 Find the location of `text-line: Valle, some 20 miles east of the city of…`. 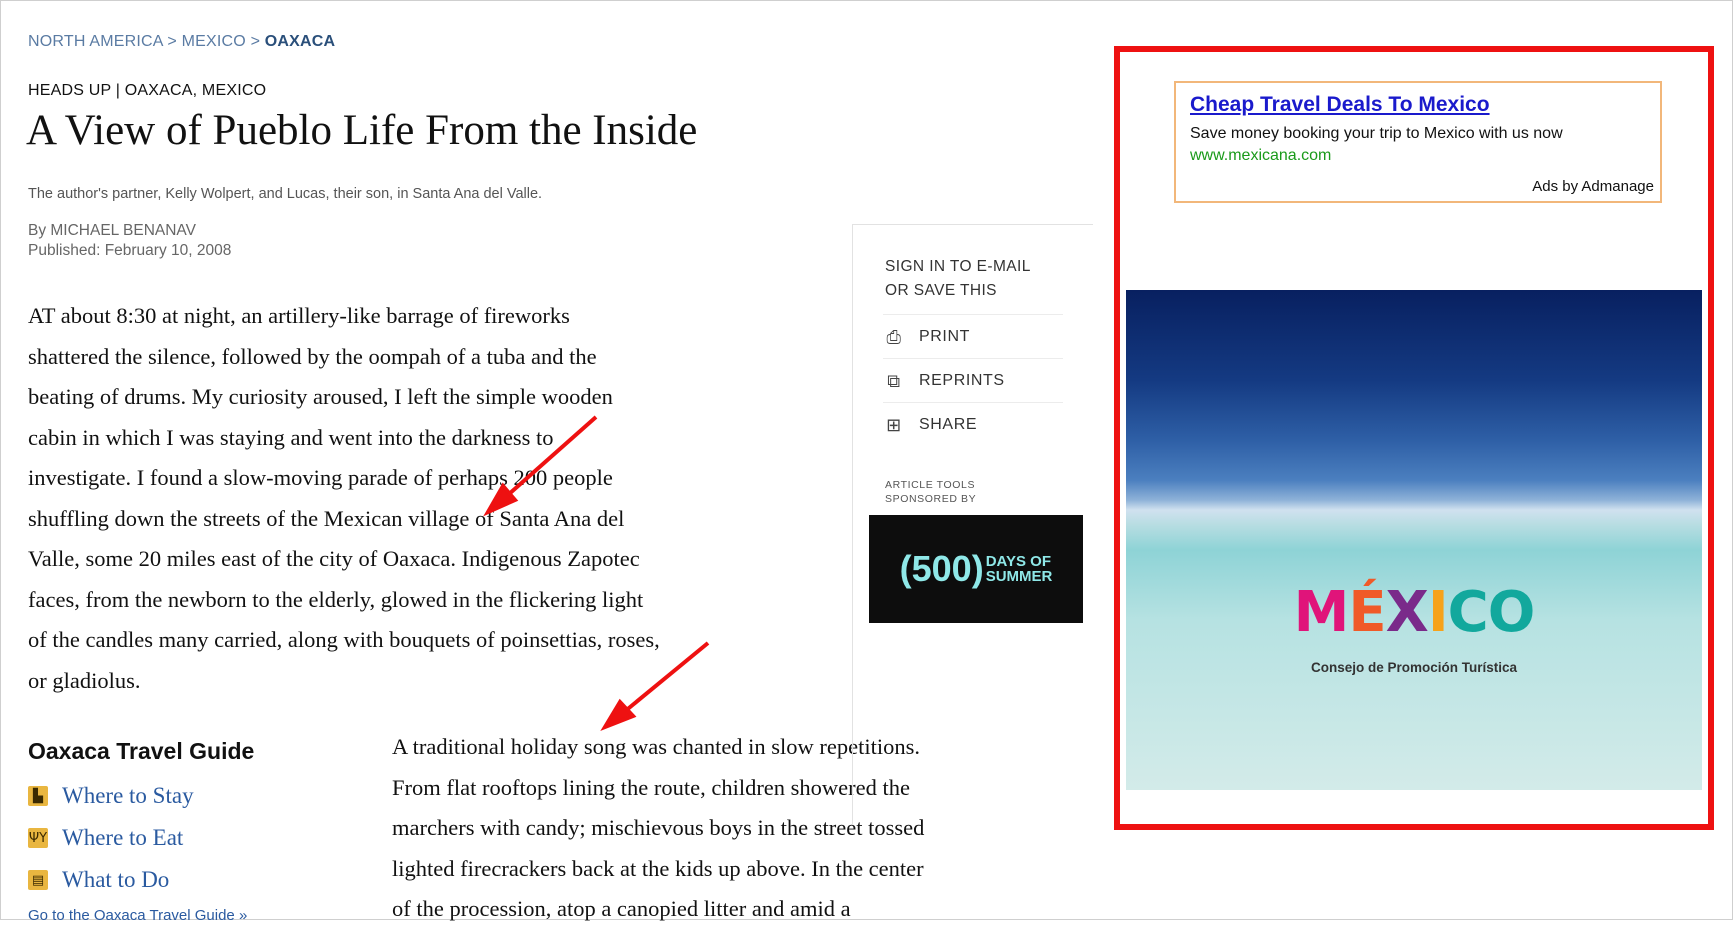

text-line: Valle, some 20 miles east of the city of… is located at coordinates (334, 558).